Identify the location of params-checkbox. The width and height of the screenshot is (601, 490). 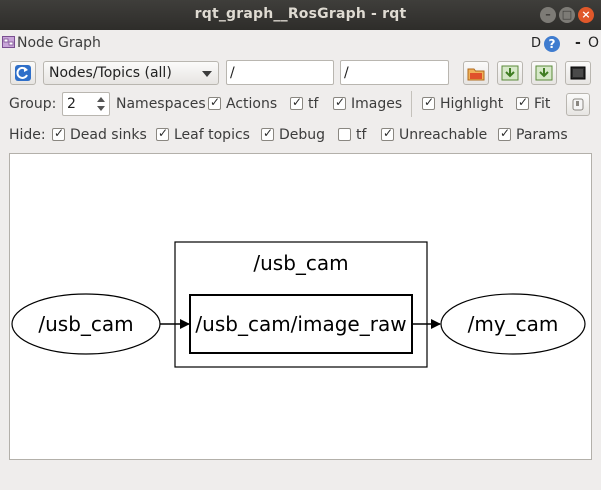
(504, 133).